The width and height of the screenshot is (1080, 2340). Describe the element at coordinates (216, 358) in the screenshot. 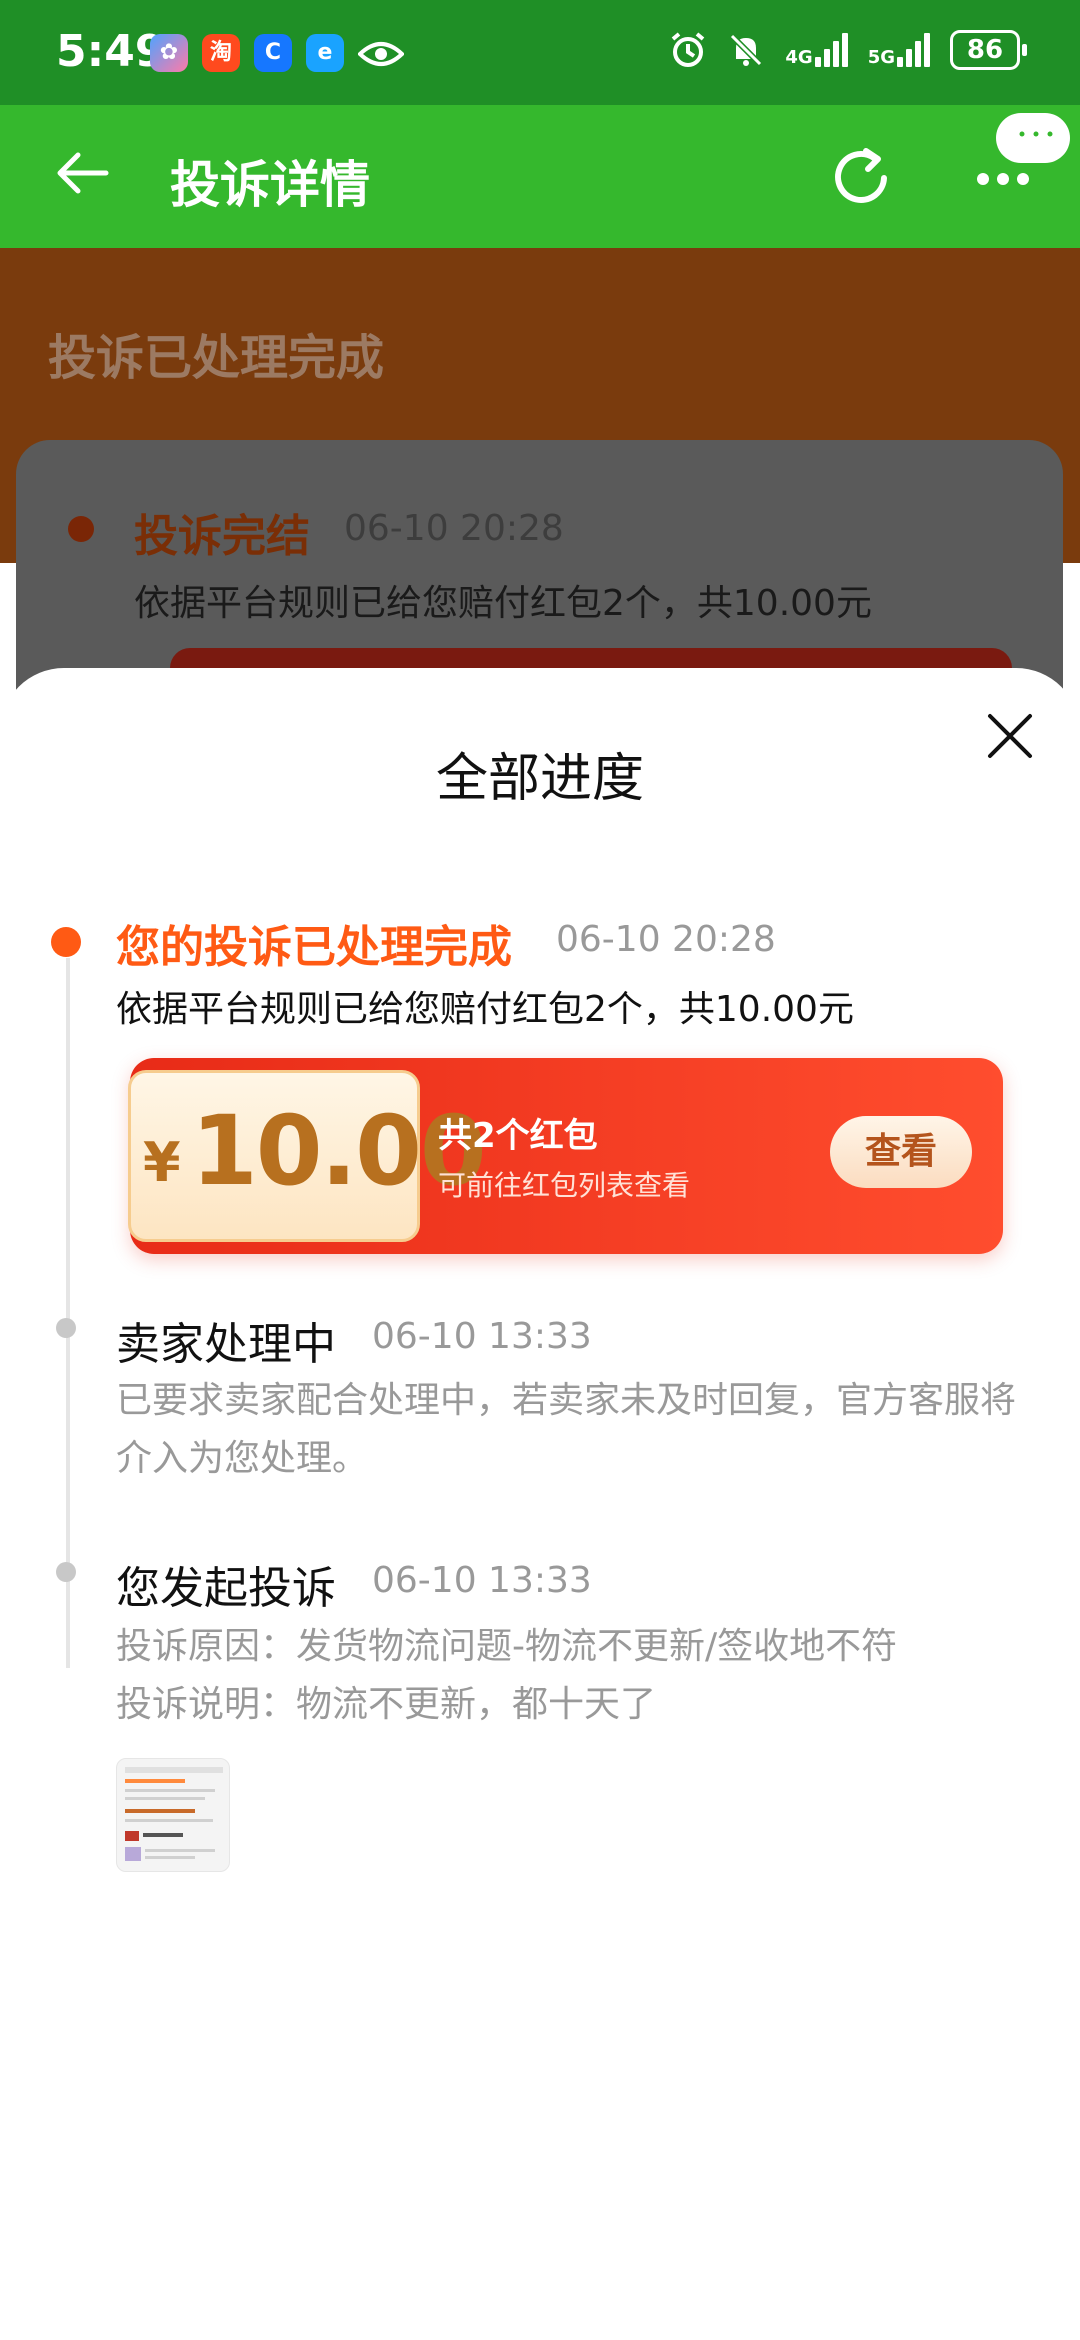

I see `background-status-title: 投诉已处理完成` at that location.